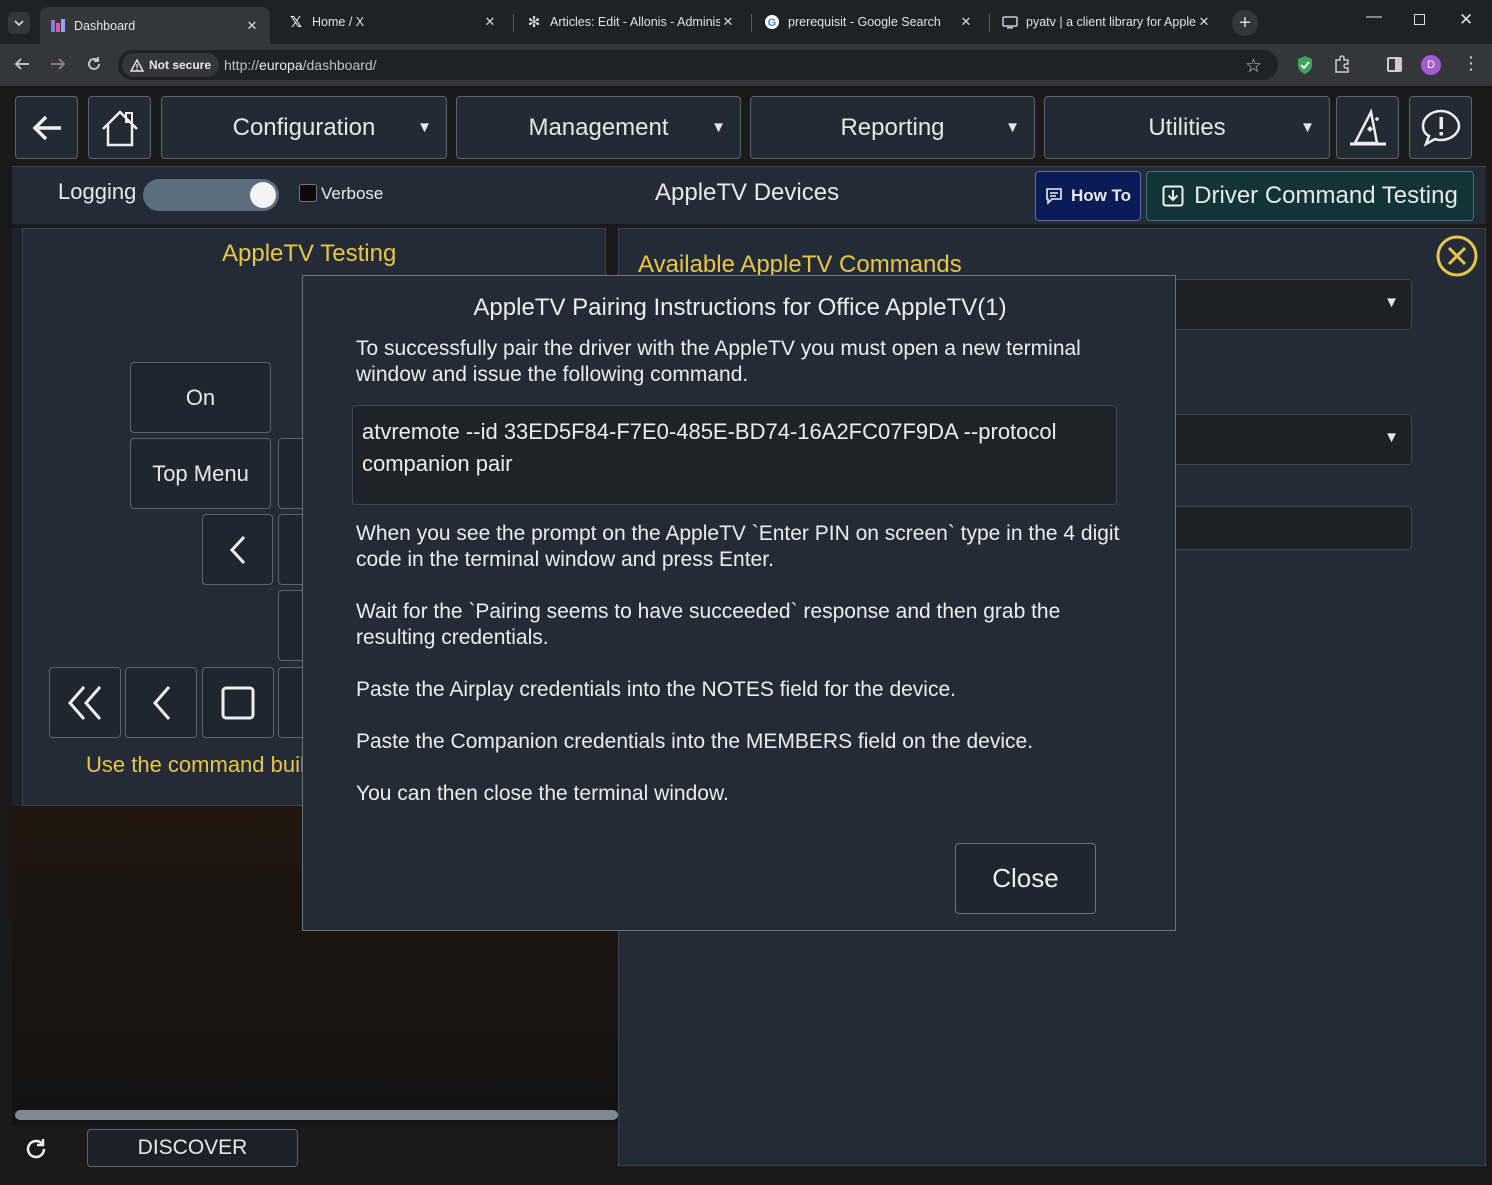 Image resolution: width=1492 pixels, height=1185 pixels. Describe the element at coordinates (864, 22) in the screenshot. I see `tab-title: prerequisit - Google Search` at that location.